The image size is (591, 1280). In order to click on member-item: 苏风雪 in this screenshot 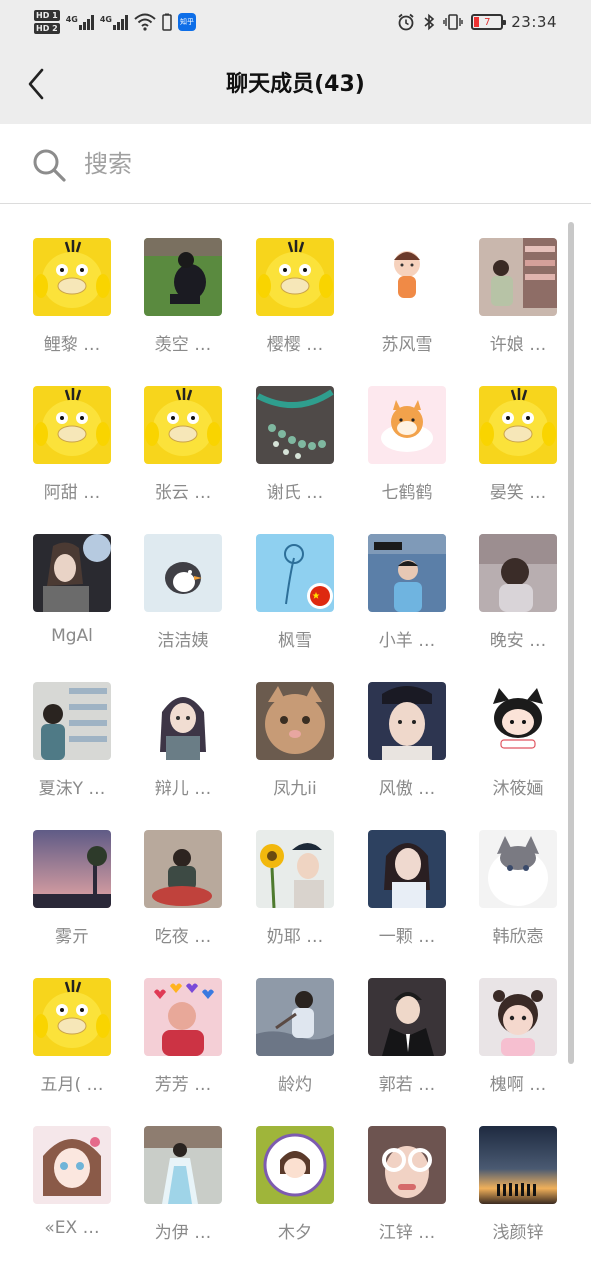, I will do `click(407, 303)`.